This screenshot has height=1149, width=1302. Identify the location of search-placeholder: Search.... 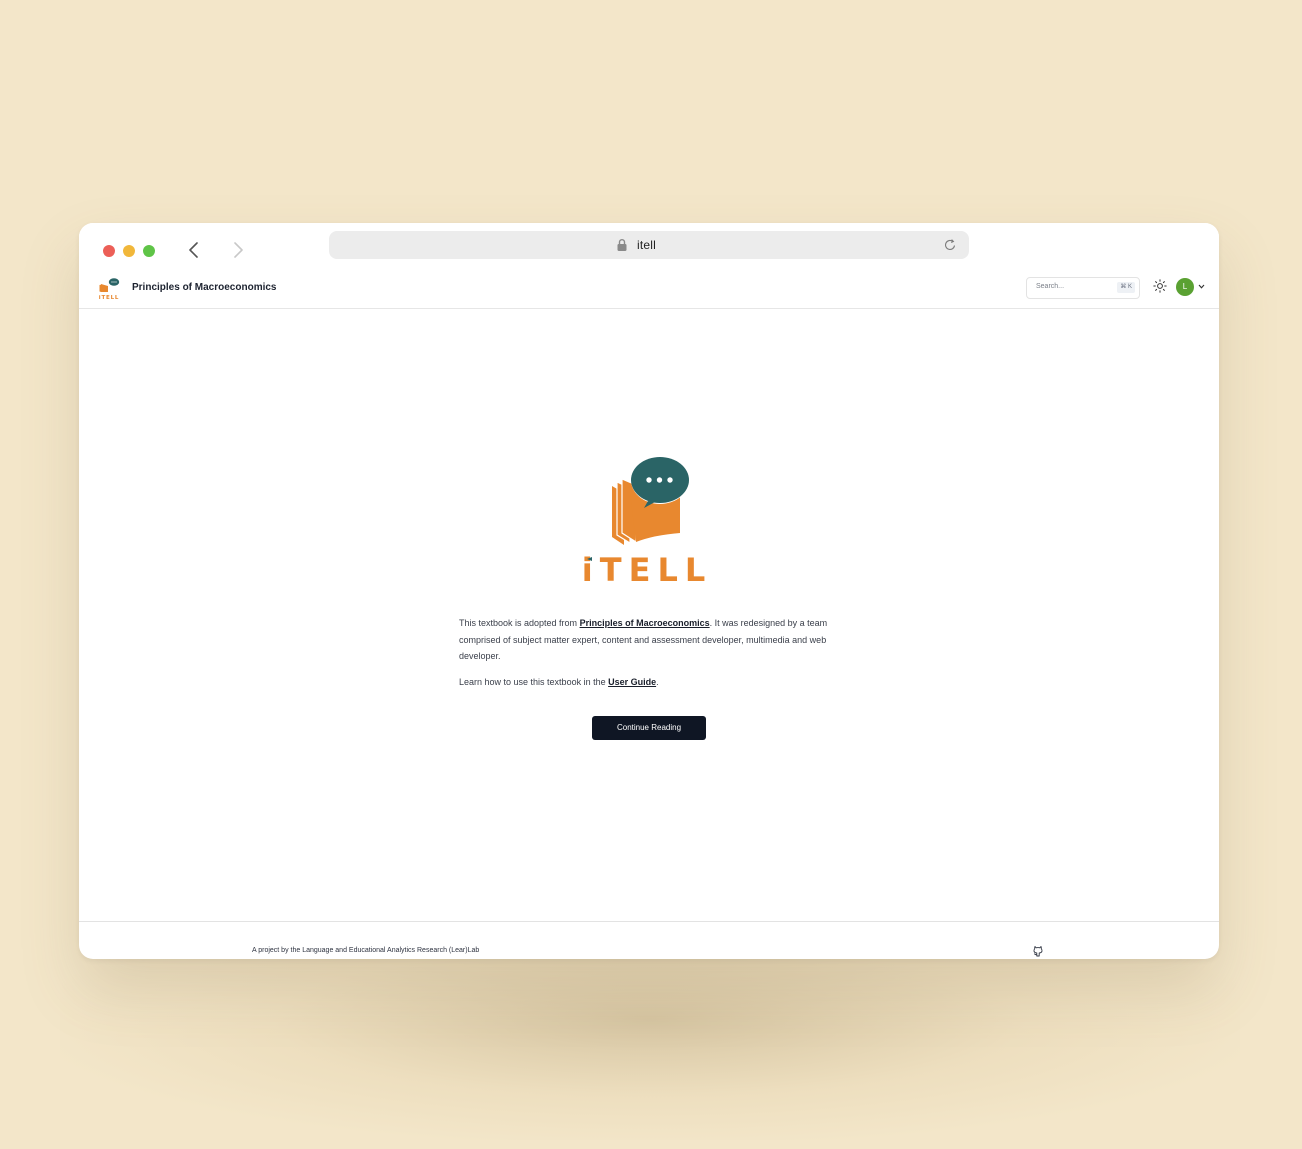
(1050, 286).